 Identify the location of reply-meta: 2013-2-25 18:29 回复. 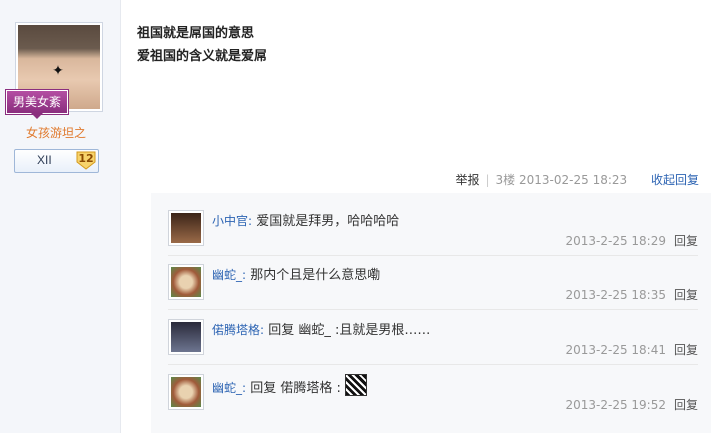
(631, 240).